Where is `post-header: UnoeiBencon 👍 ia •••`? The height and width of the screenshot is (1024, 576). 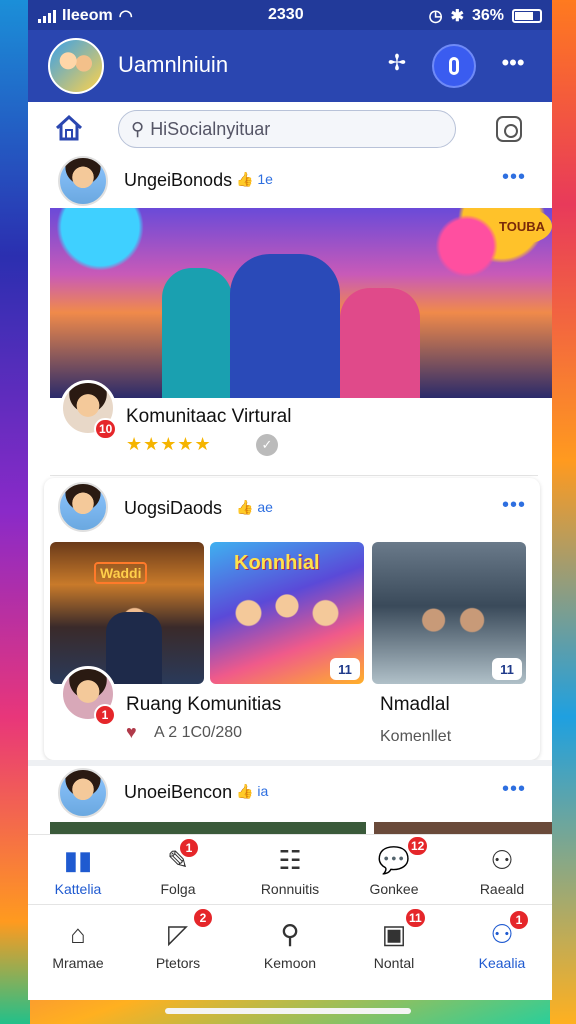
post-header: UnoeiBencon 👍 ia ••• is located at coordinates (290, 794).